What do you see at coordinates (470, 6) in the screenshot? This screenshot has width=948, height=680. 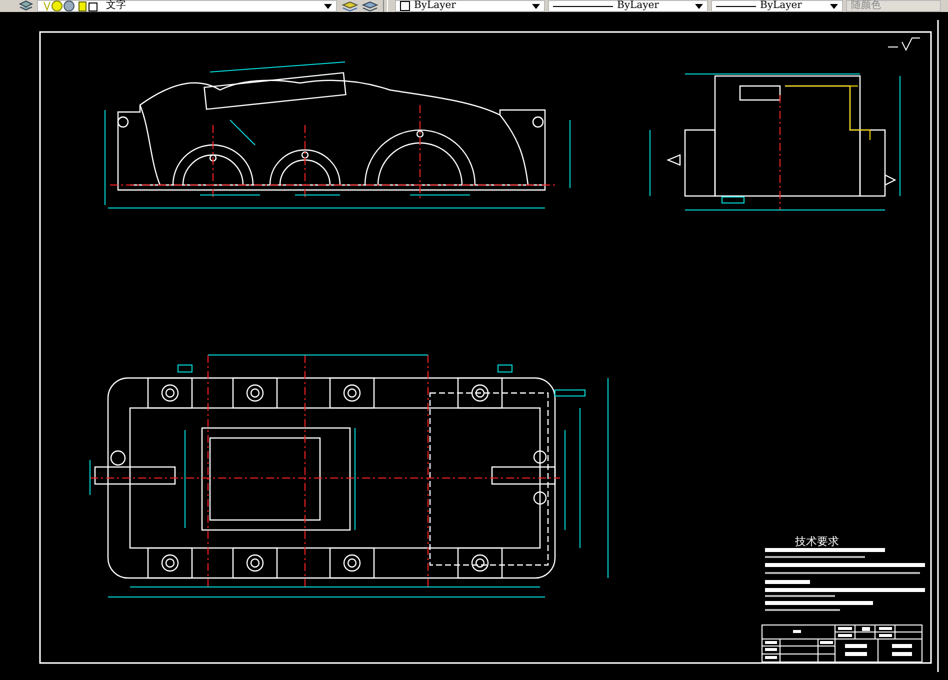 I see `color-dropdown: ByLayer` at bounding box center [470, 6].